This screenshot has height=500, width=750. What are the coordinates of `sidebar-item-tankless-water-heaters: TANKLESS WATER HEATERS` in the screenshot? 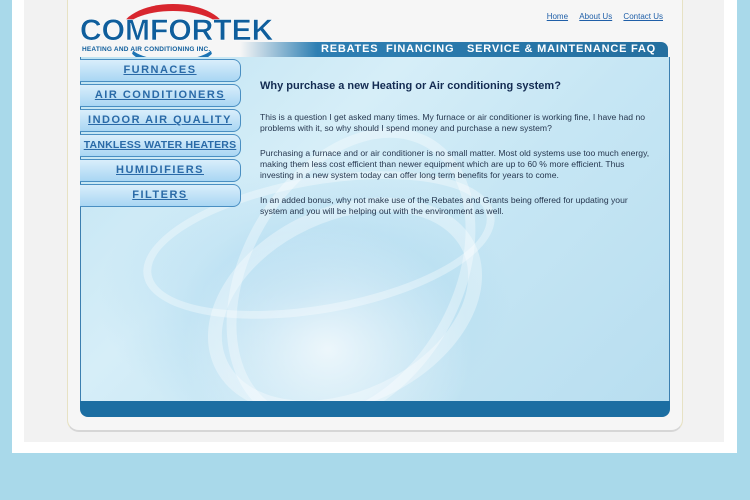 It's located at (160, 145).